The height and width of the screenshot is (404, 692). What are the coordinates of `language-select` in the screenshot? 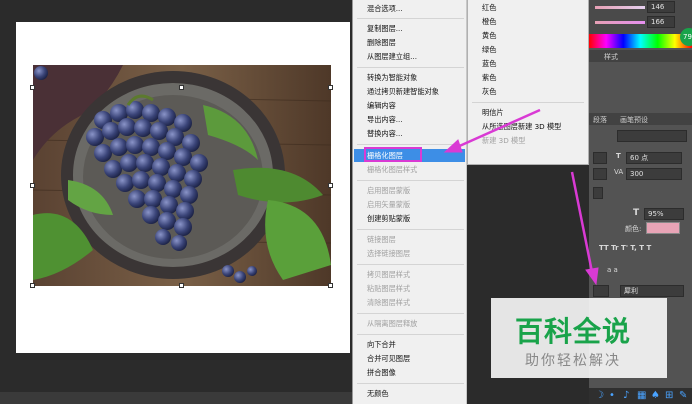 It's located at (601, 291).